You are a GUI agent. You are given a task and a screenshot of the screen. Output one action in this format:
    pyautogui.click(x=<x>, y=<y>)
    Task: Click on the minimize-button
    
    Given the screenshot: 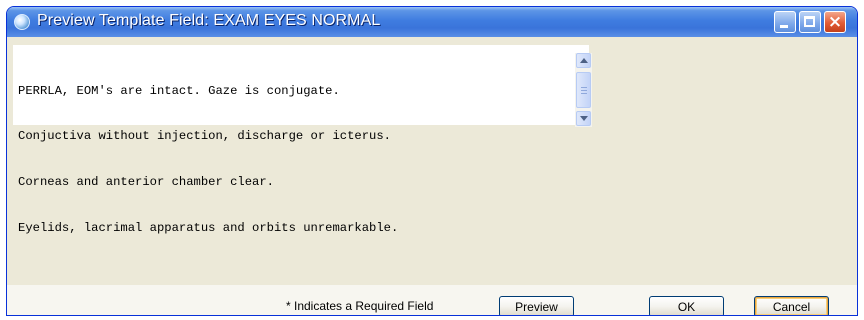 What is the action you would take?
    pyautogui.click(x=785, y=22)
    